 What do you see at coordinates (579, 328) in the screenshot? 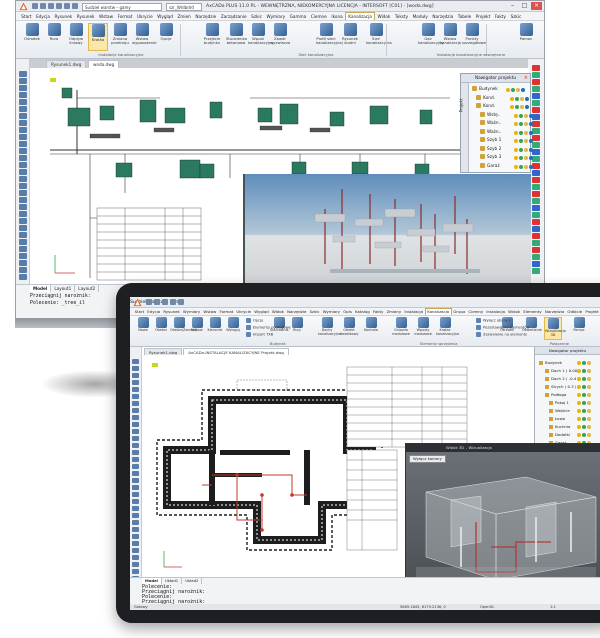
I see `ribbon-button: Pomoc` at bounding box center [579, 328].